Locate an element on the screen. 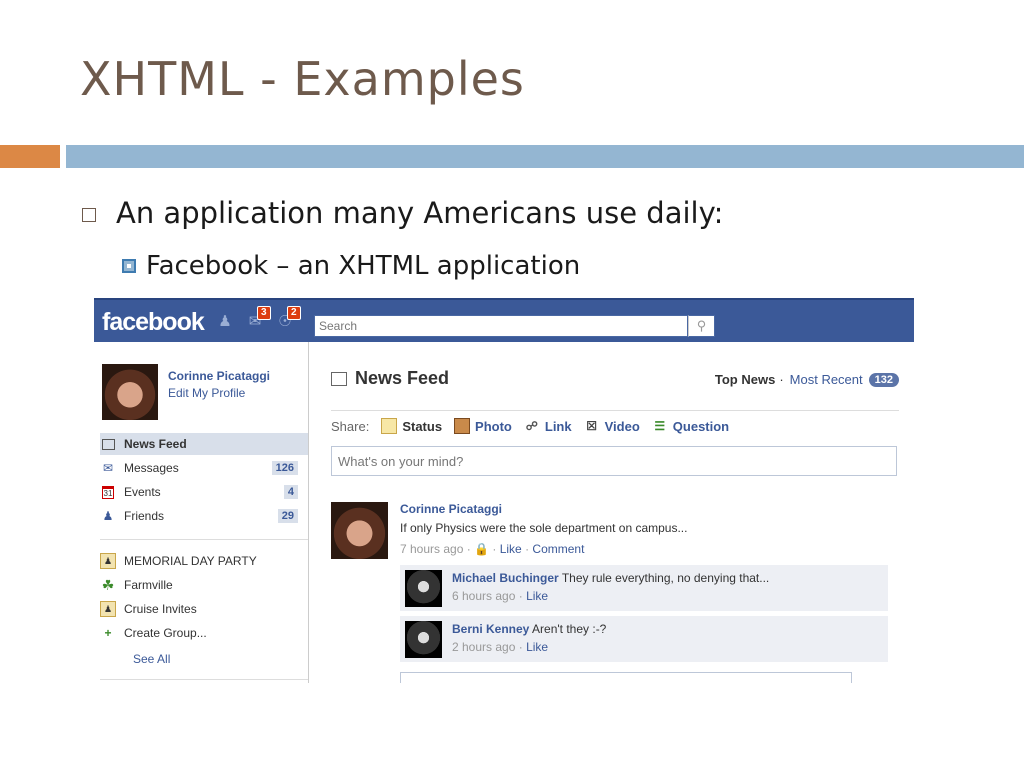 This screenshot has height=768, width=1024. sidebar-item-news-feed: News Feed is located at coordinates (204, 444).